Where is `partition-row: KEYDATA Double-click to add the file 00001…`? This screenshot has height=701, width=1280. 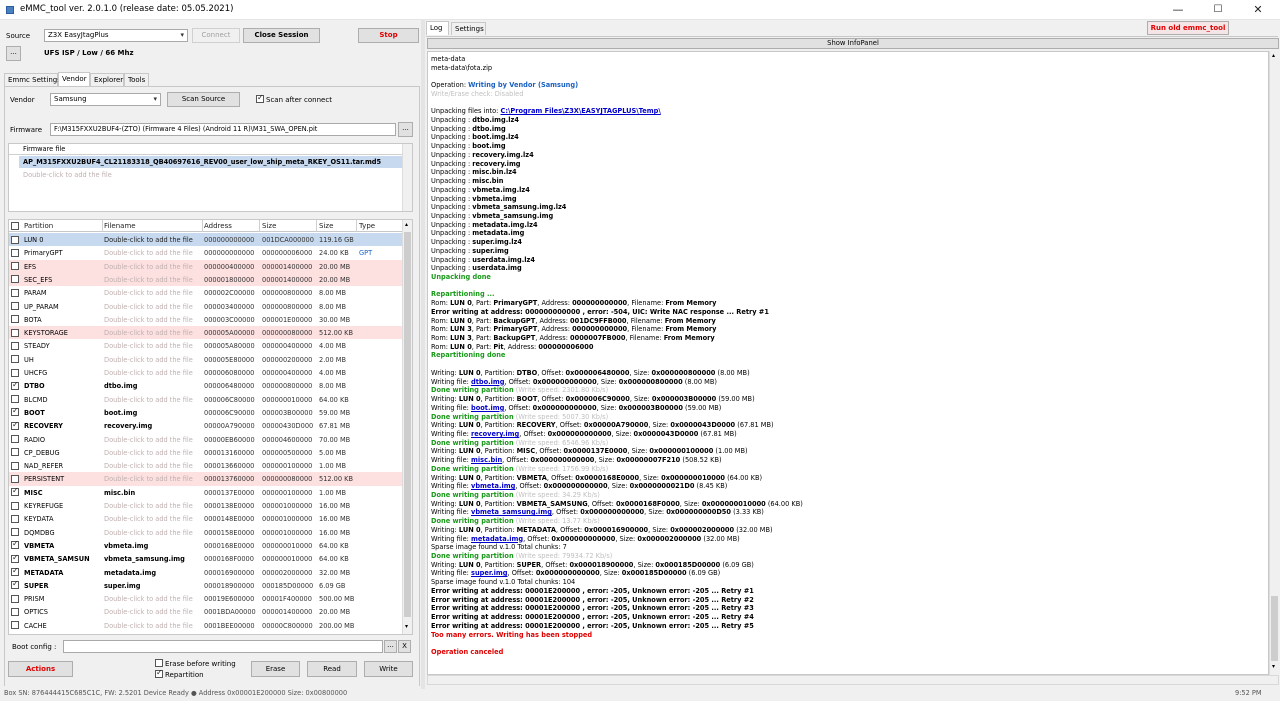
partition-row: KEYDATA Double-click to add the file 00001… is located at coordinates (205, 518).